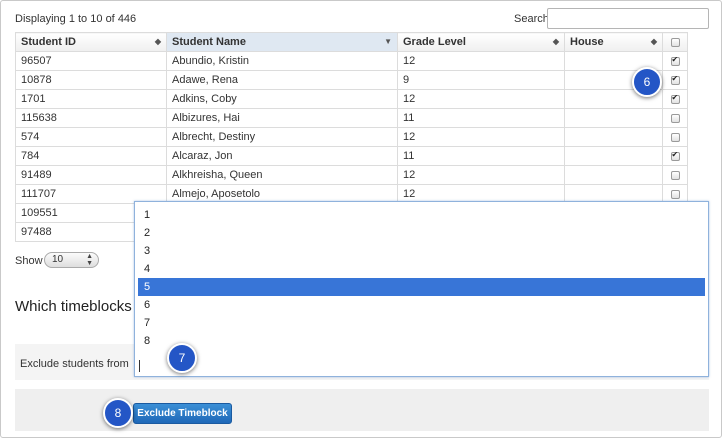 The image size is (724, 440). I want to click on exclude-label: Exclude students from, so click(74, 364).